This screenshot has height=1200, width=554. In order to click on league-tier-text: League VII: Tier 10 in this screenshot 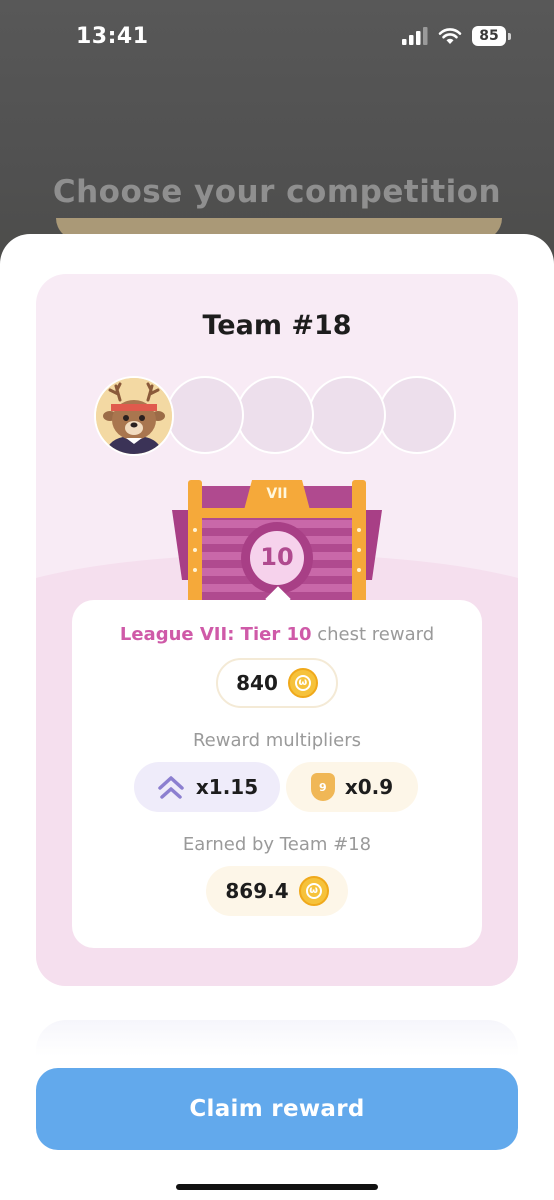, I will do `click(215, 634)`.